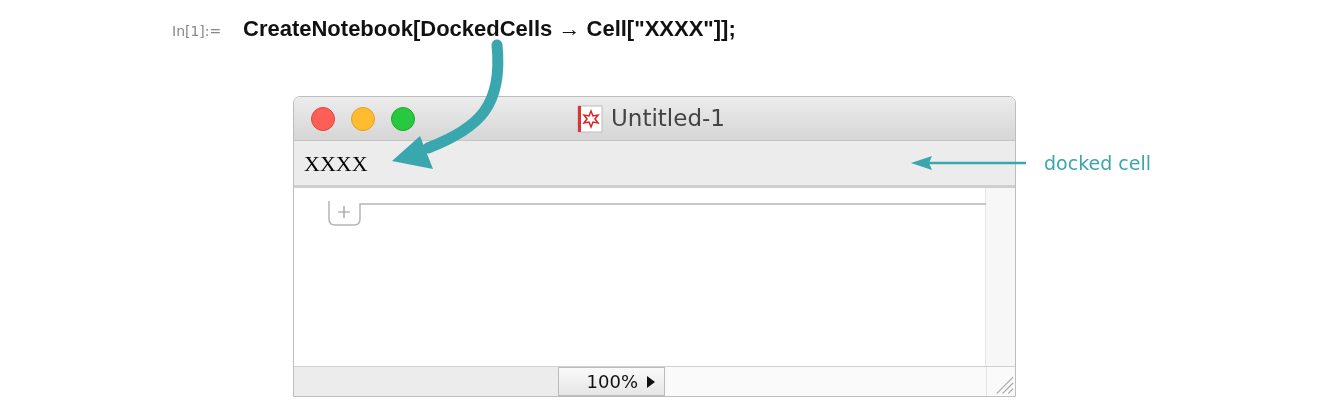 The height and width of the screenshot is (400, 1340). What do you see at coordinates (403, 118) in the screenshot?
I see `zoom-button` at bounding box center [403, 118].